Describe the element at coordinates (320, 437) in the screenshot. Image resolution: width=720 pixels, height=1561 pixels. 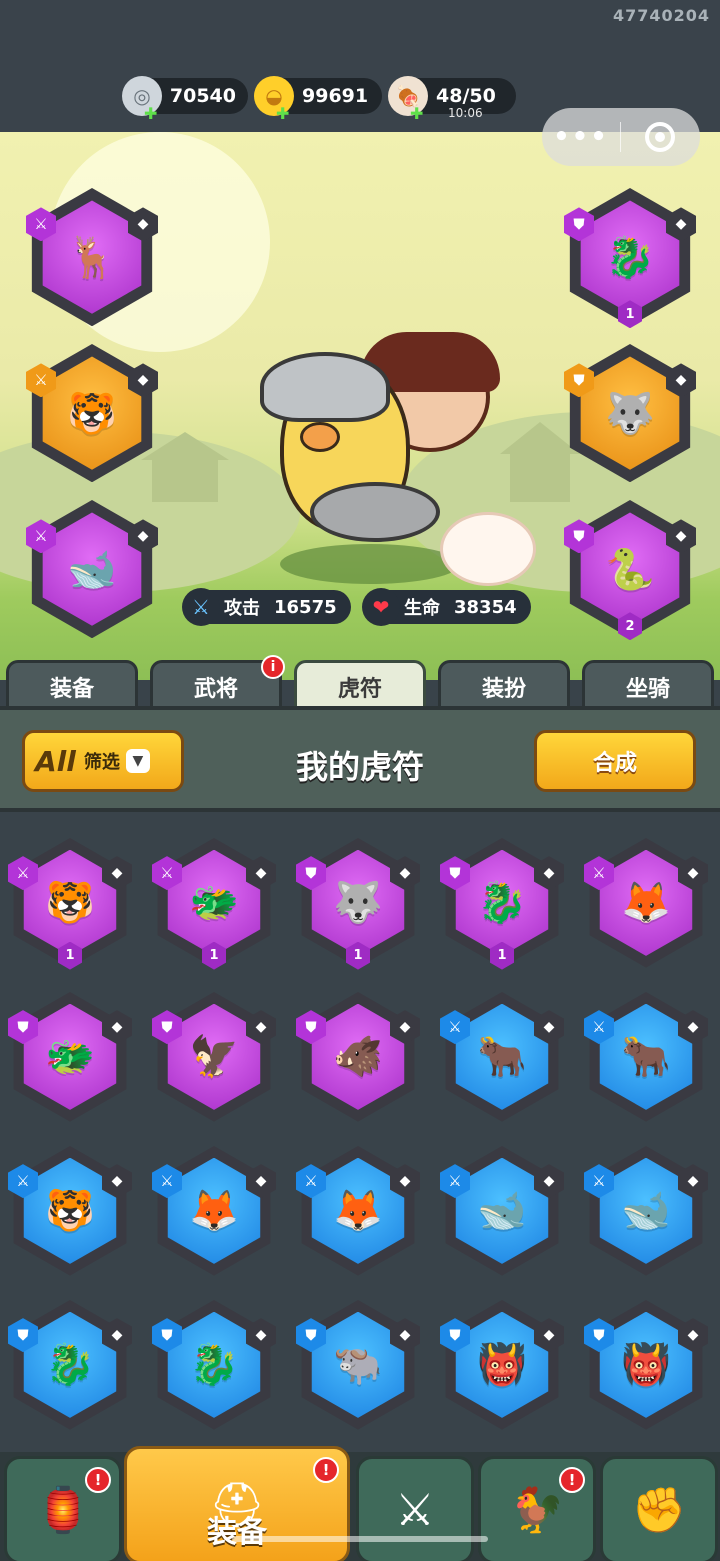
I see `chicken-beak` at that location.